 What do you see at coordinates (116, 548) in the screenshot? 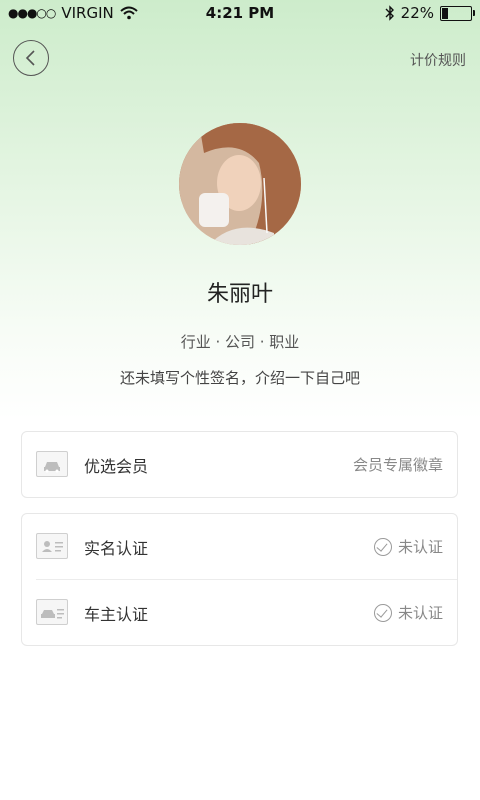
I see `real-name-label: 实名认证` at bounding box center [116, 548].